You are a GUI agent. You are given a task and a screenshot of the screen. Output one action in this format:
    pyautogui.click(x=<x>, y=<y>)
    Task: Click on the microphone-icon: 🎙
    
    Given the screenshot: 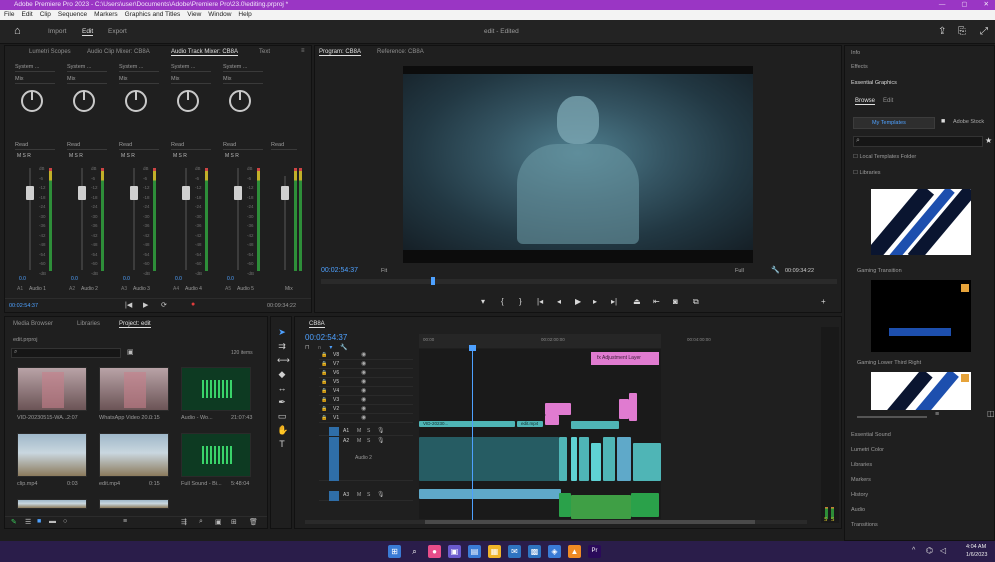 What is the action you would take?
    pyautogui.click(x=381, y=440)
    